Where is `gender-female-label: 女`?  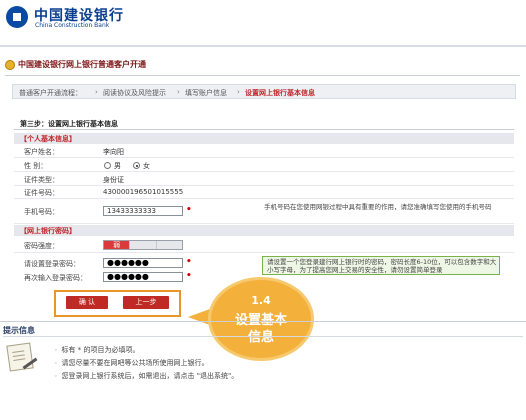
gender-female-label: 女 is located at coordinates (146, 166).